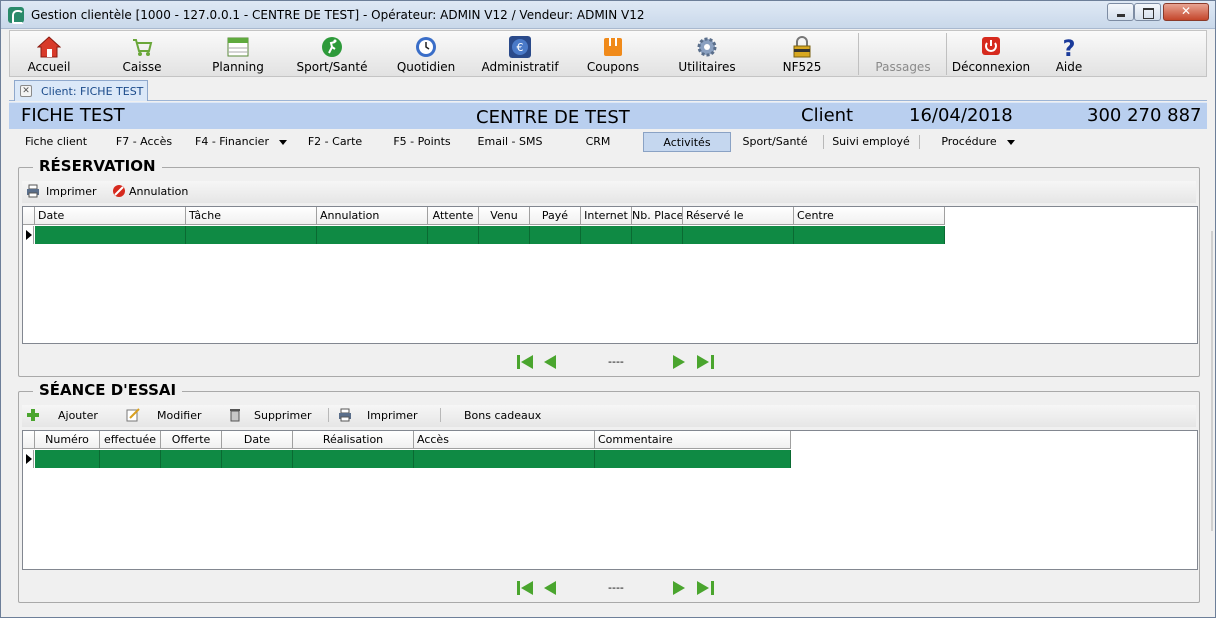  What do you see at coordinates (738, 216) in the screenshot?
I see `col-reserve-le: Réservé le` at bounding box center [738, 216].